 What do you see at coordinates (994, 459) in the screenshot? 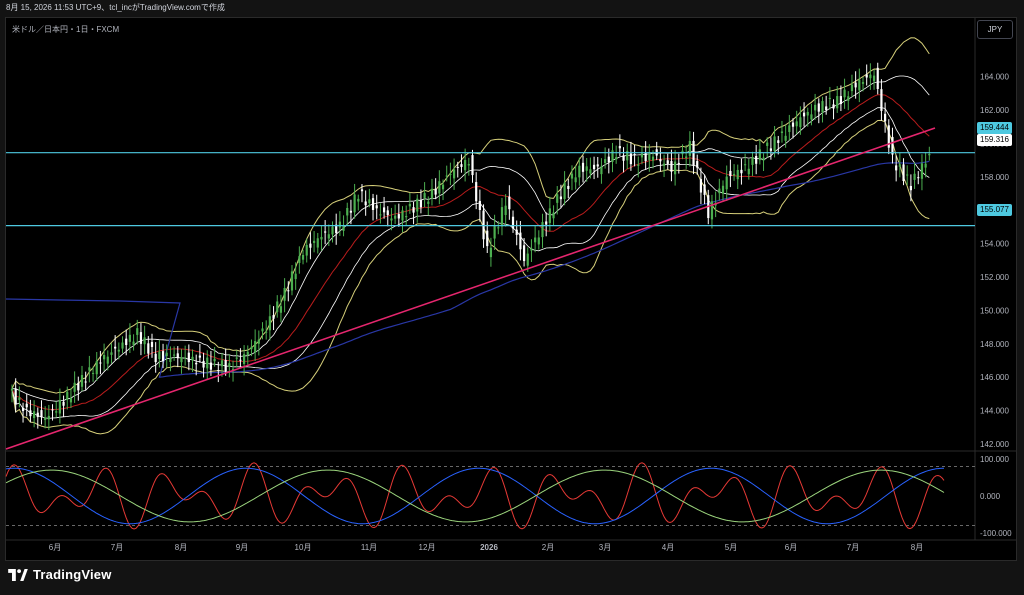
I see `oscillator-tick-label: 100.000` at bounding box center [994, 459].